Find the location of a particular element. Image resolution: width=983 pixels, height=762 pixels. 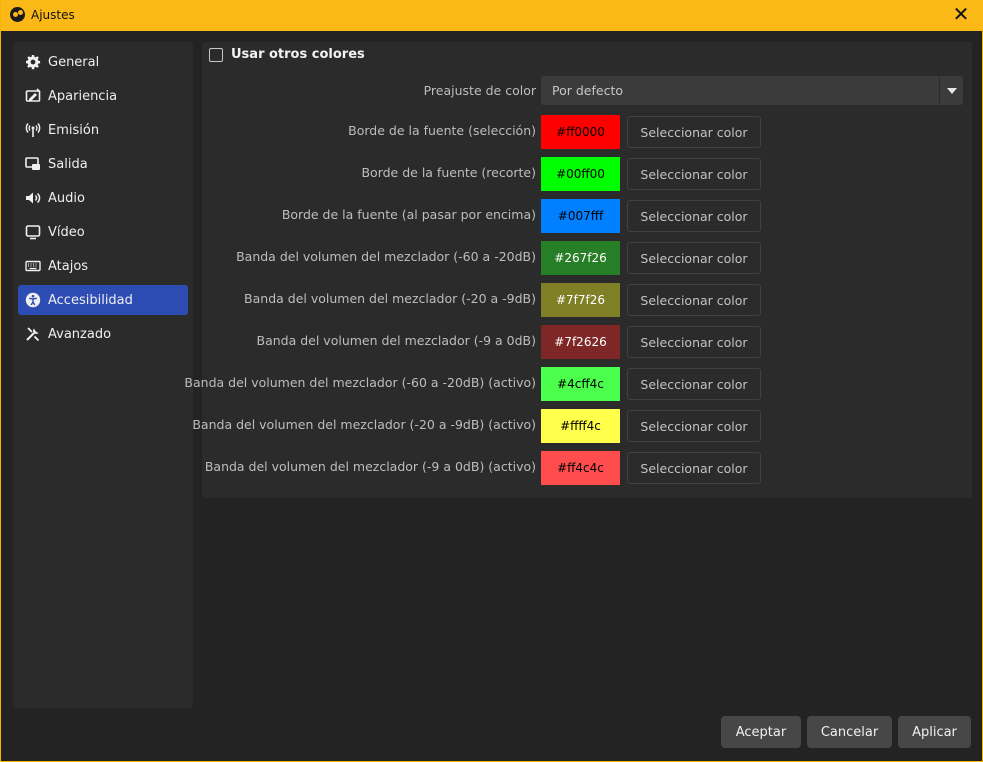

sidebar-item-video: Vídeo is located at coordinates (103, 232).